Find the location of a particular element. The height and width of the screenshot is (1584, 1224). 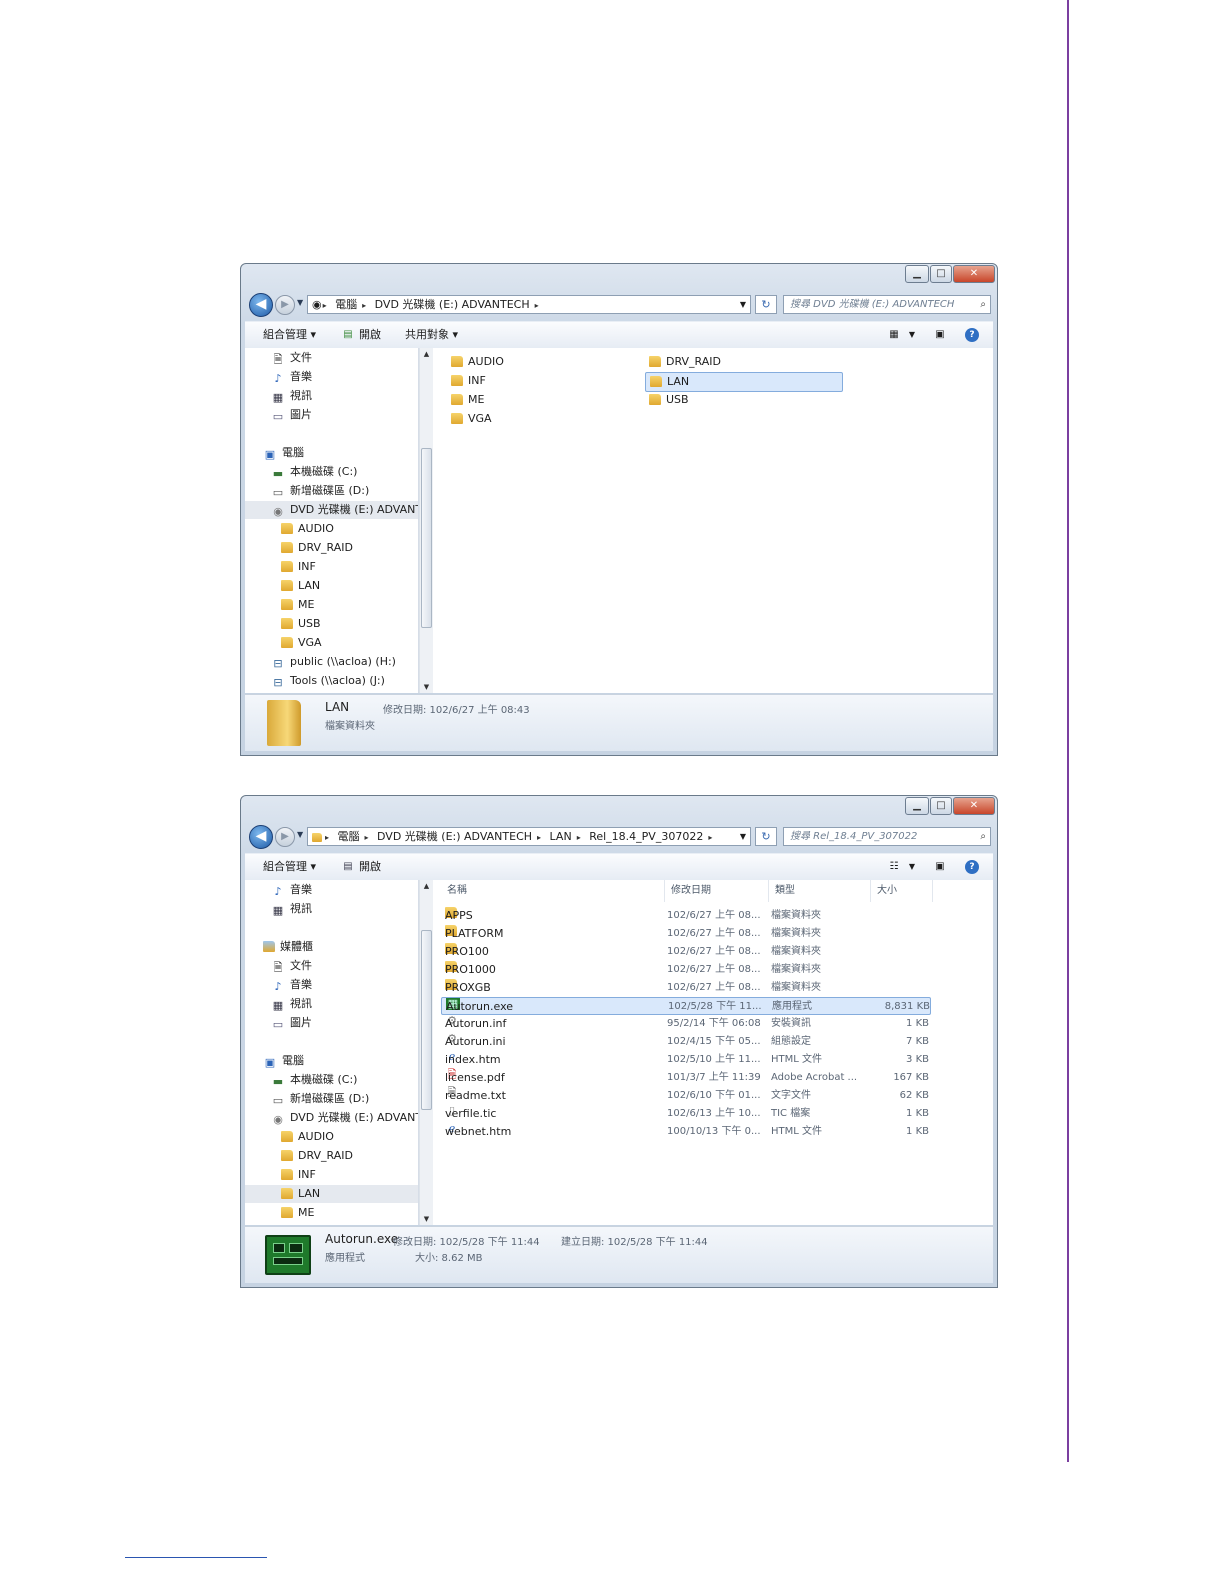

share-button: 共用對象 ▾ is located at coordinates (431, 335).